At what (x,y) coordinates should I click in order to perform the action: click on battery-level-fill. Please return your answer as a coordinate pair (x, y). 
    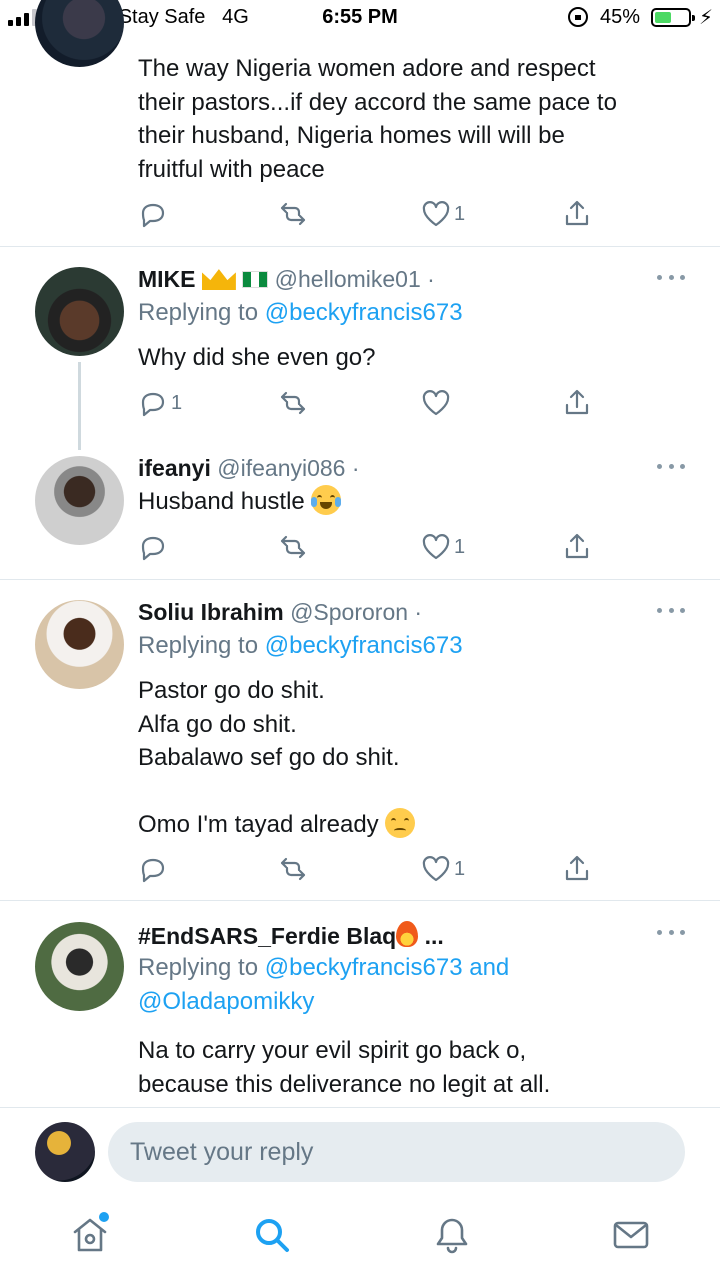
    Looking at the image, I should click on (663, 17).